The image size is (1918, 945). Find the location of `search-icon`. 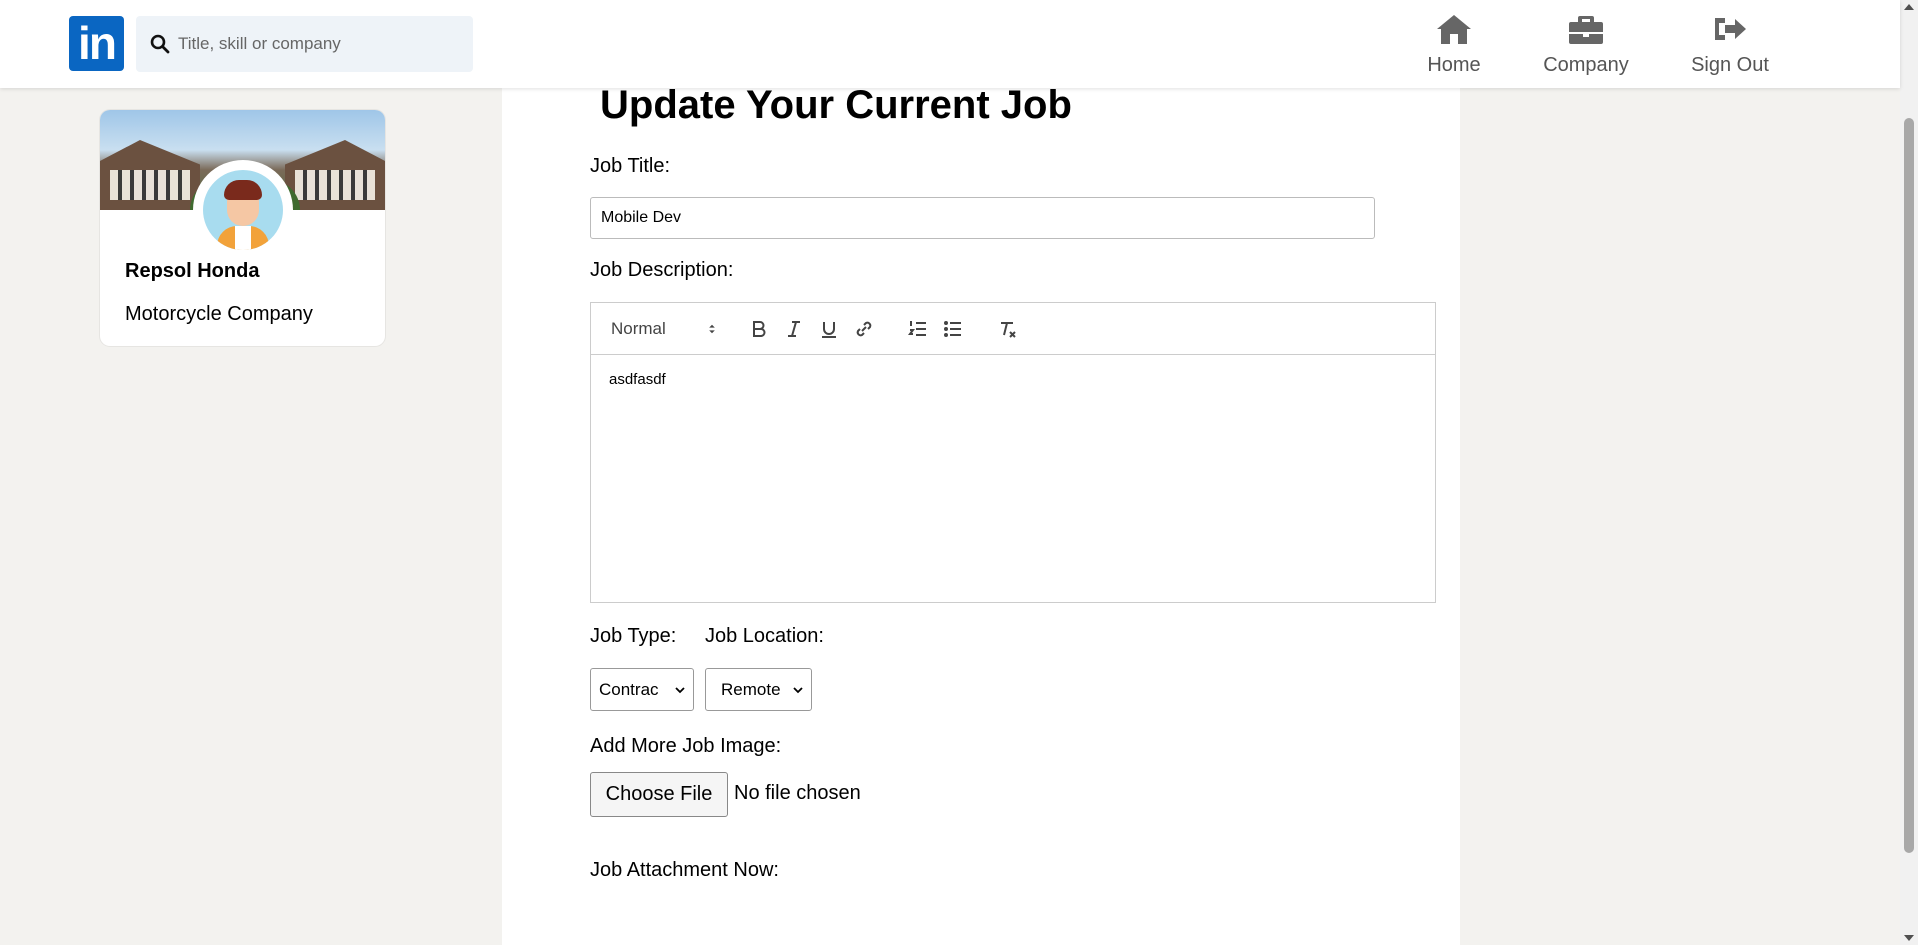

search-icon is located at coordinates (160, 44).